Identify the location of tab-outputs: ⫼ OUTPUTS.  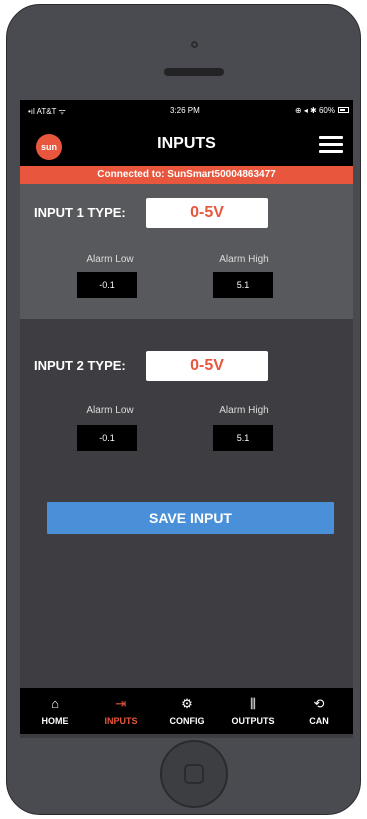
(253, 711).